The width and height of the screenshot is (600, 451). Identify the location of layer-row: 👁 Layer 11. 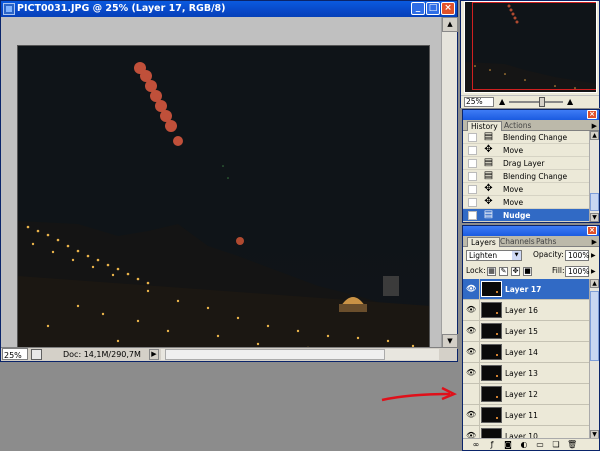
(526, 415).